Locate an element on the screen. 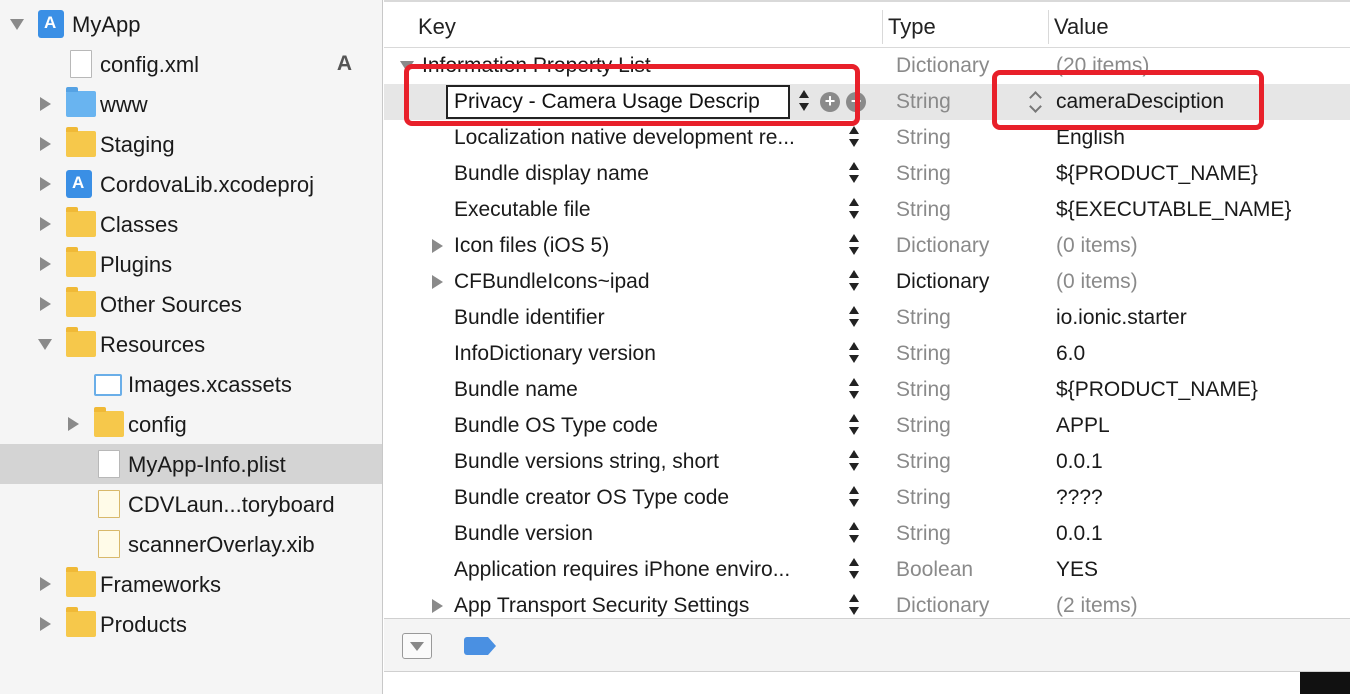 This screenshot has width=1350, height=694. plist-key: Information Property List is located at coordinates (536, 65).